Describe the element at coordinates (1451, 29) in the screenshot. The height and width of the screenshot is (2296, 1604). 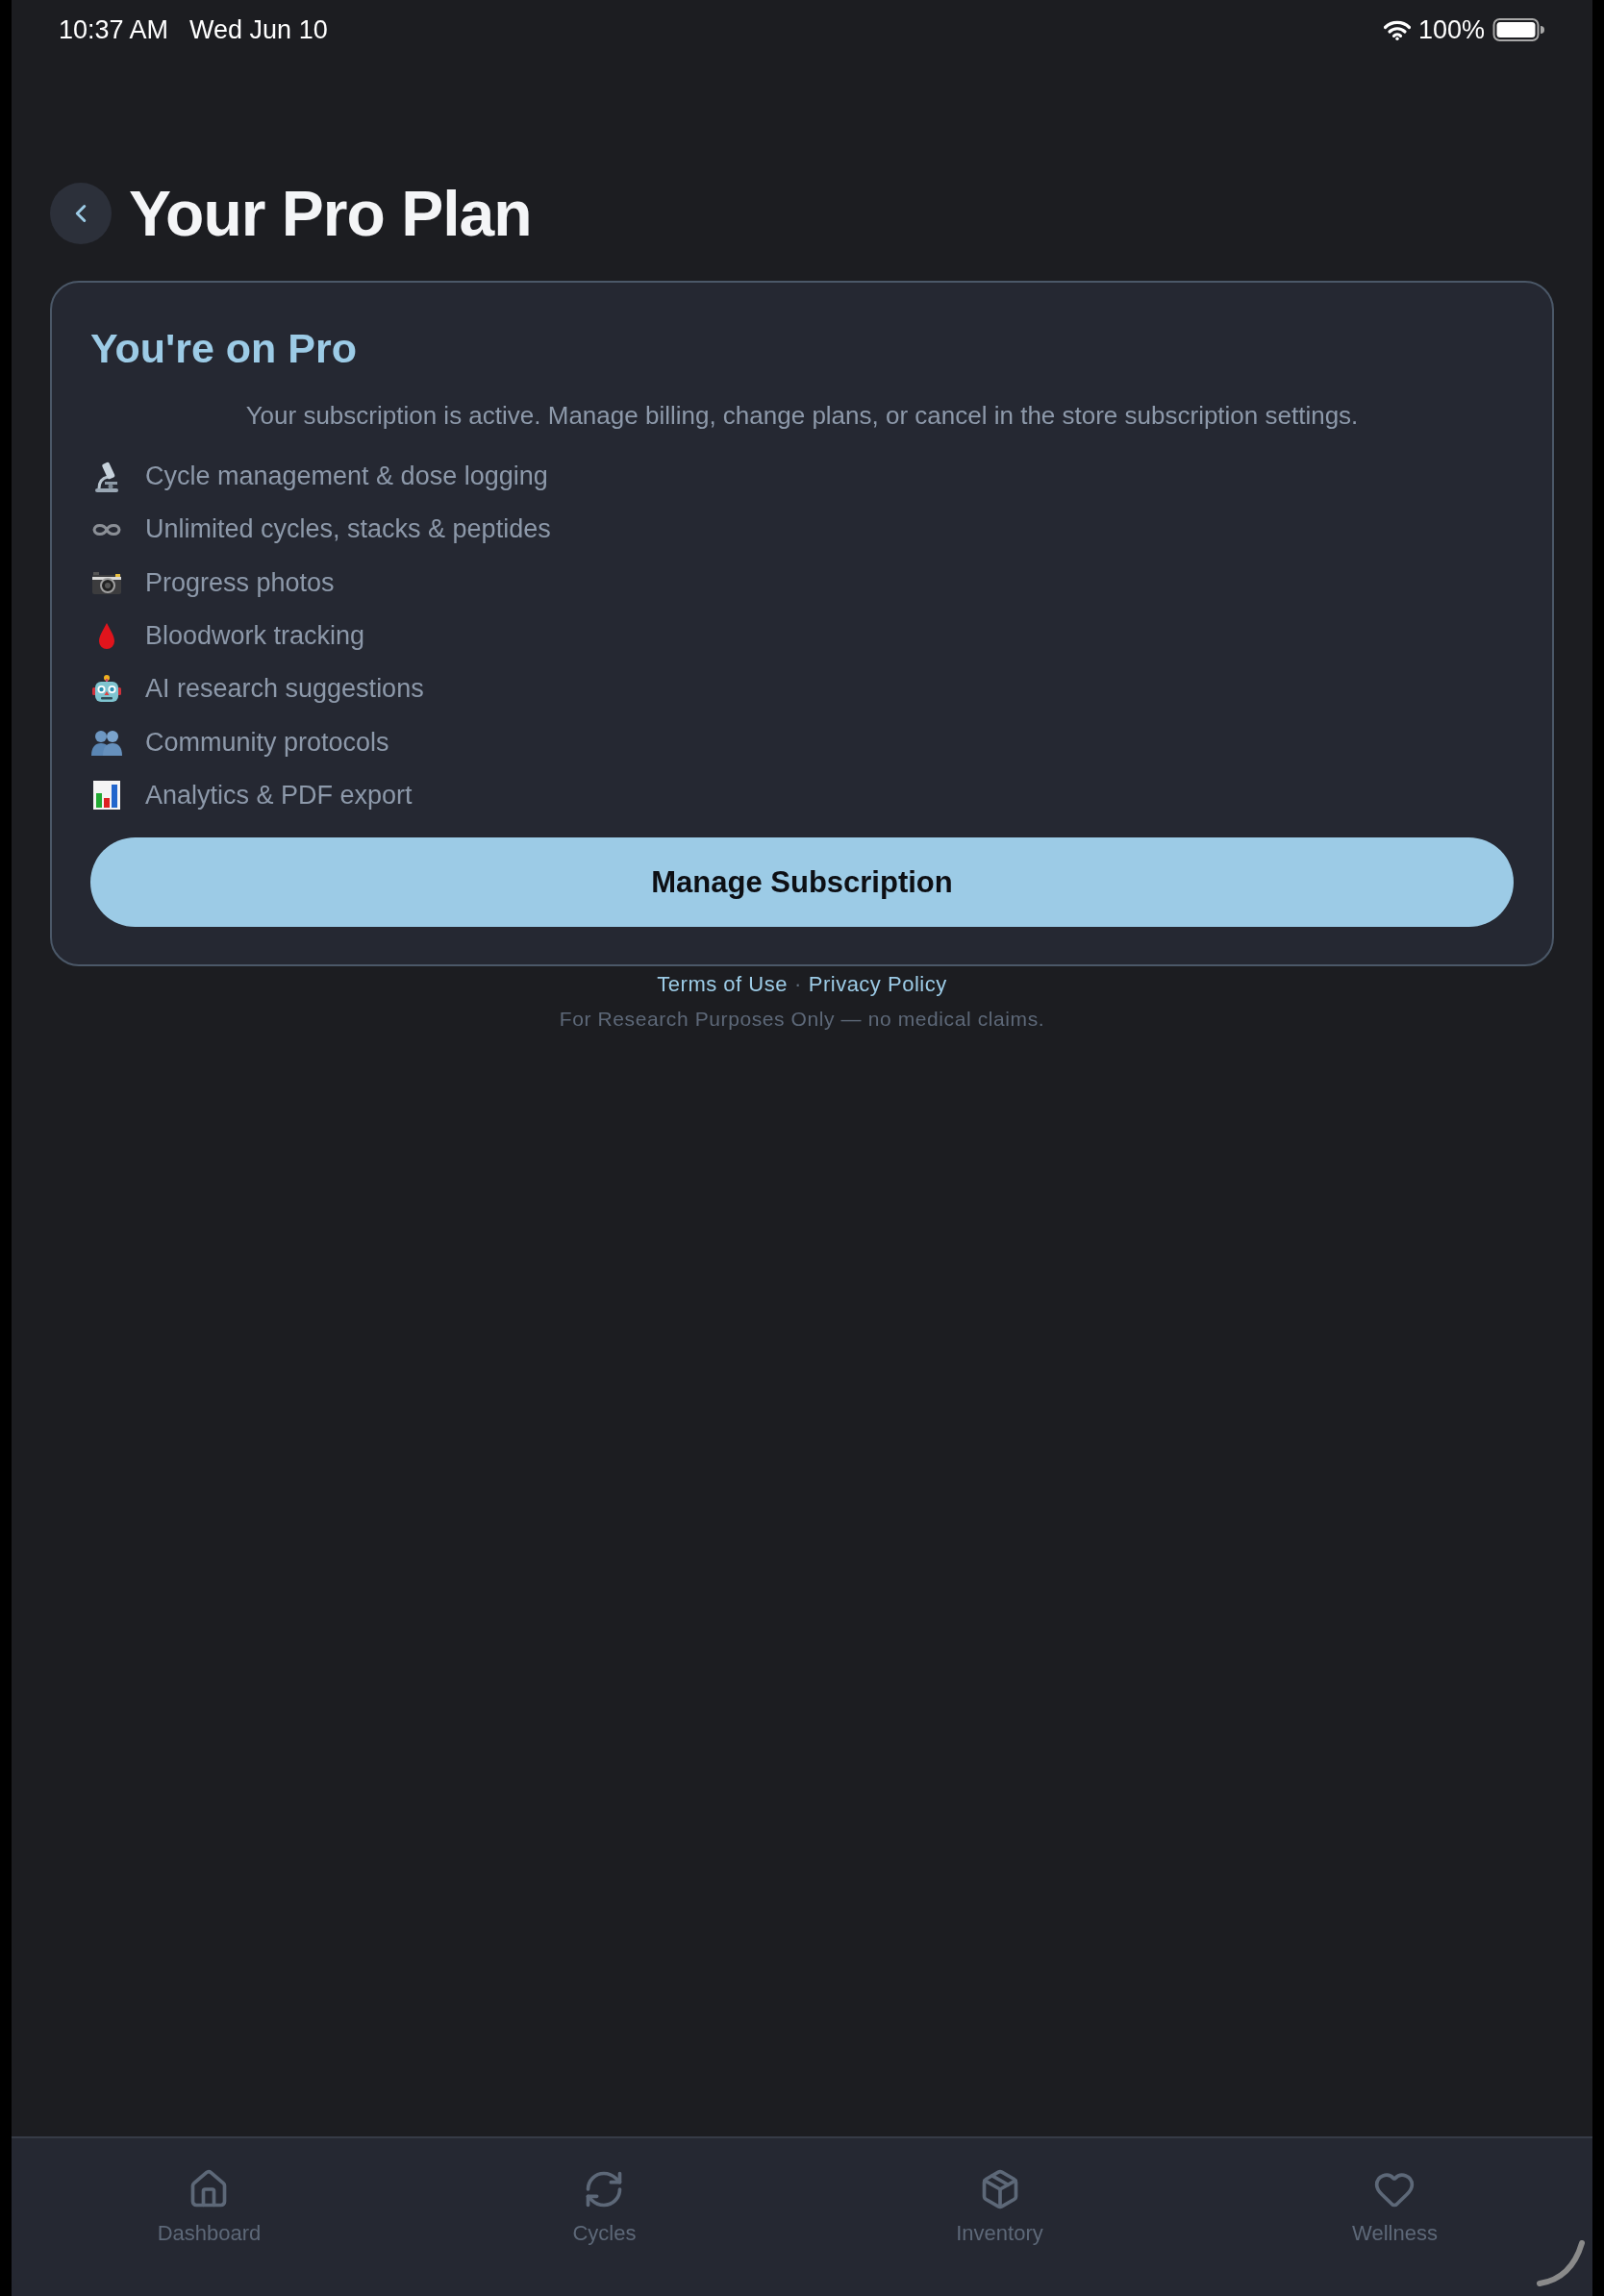
I see `battery-percent: 100%` at that location.